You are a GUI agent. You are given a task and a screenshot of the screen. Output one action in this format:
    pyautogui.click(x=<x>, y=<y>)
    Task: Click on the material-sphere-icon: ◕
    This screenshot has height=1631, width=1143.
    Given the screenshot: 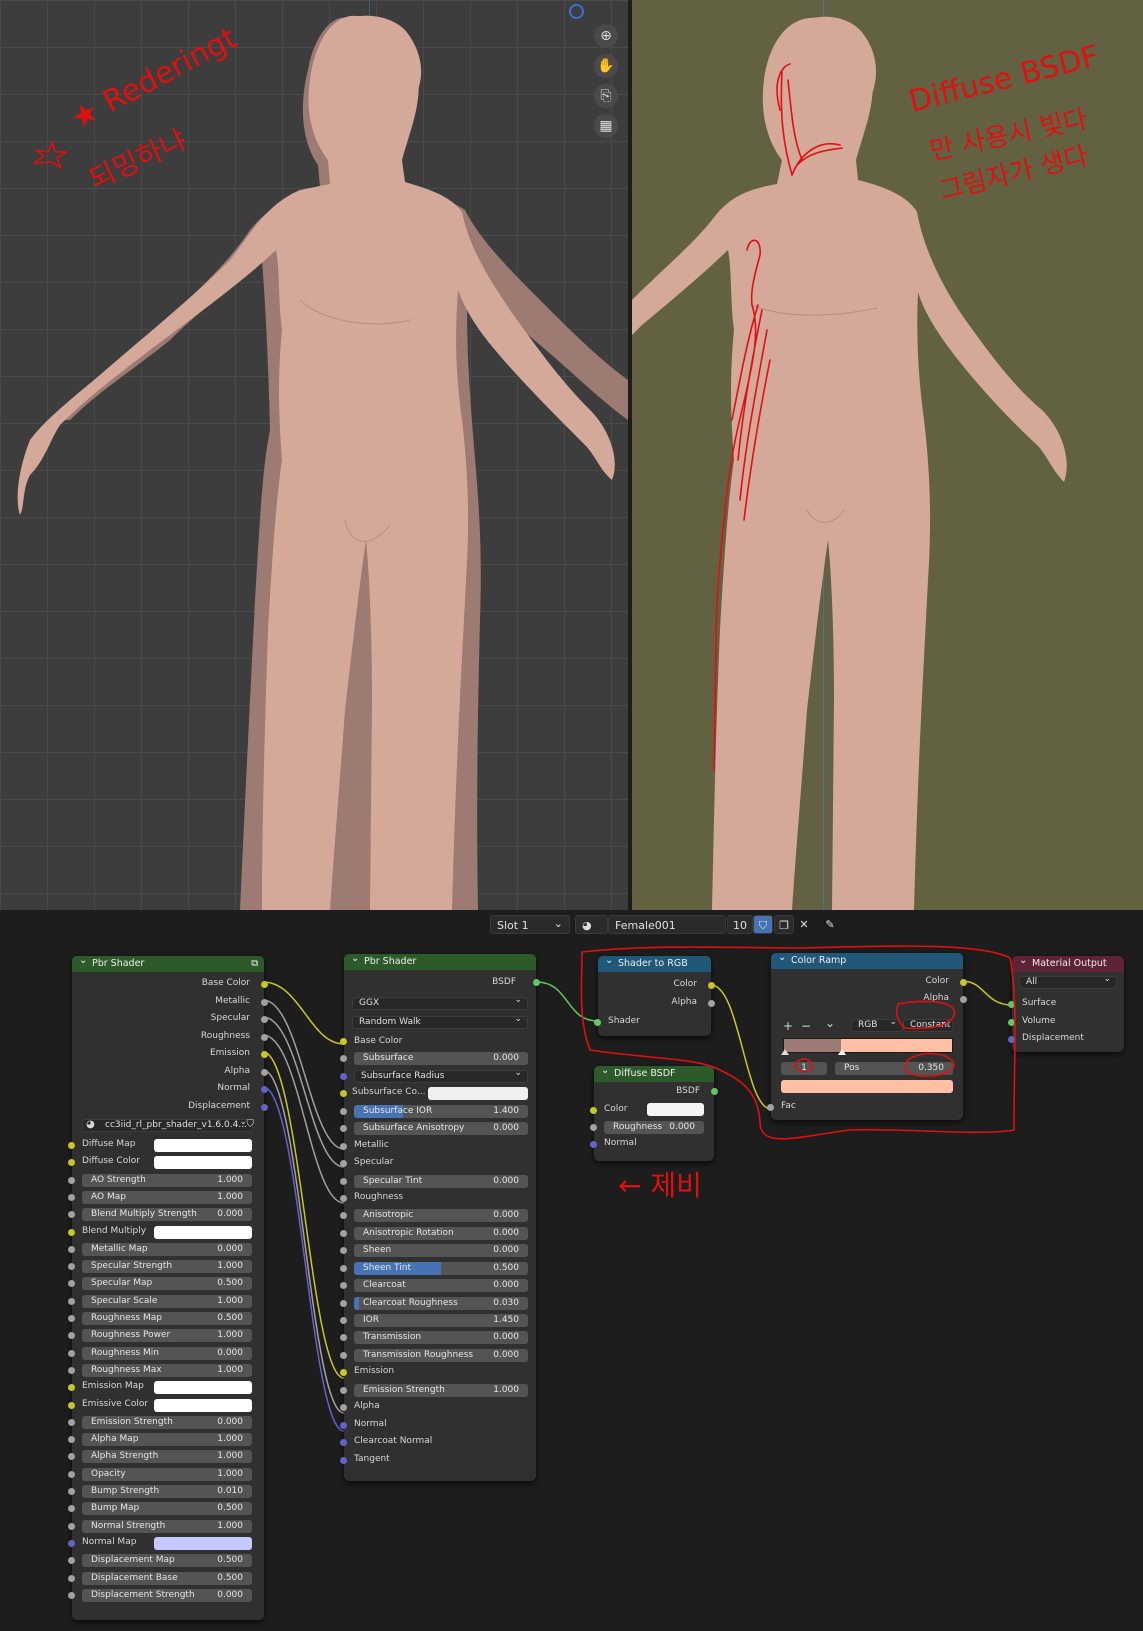 What is the action you would take?
    pyautogui.click(x=587, y=925)
    